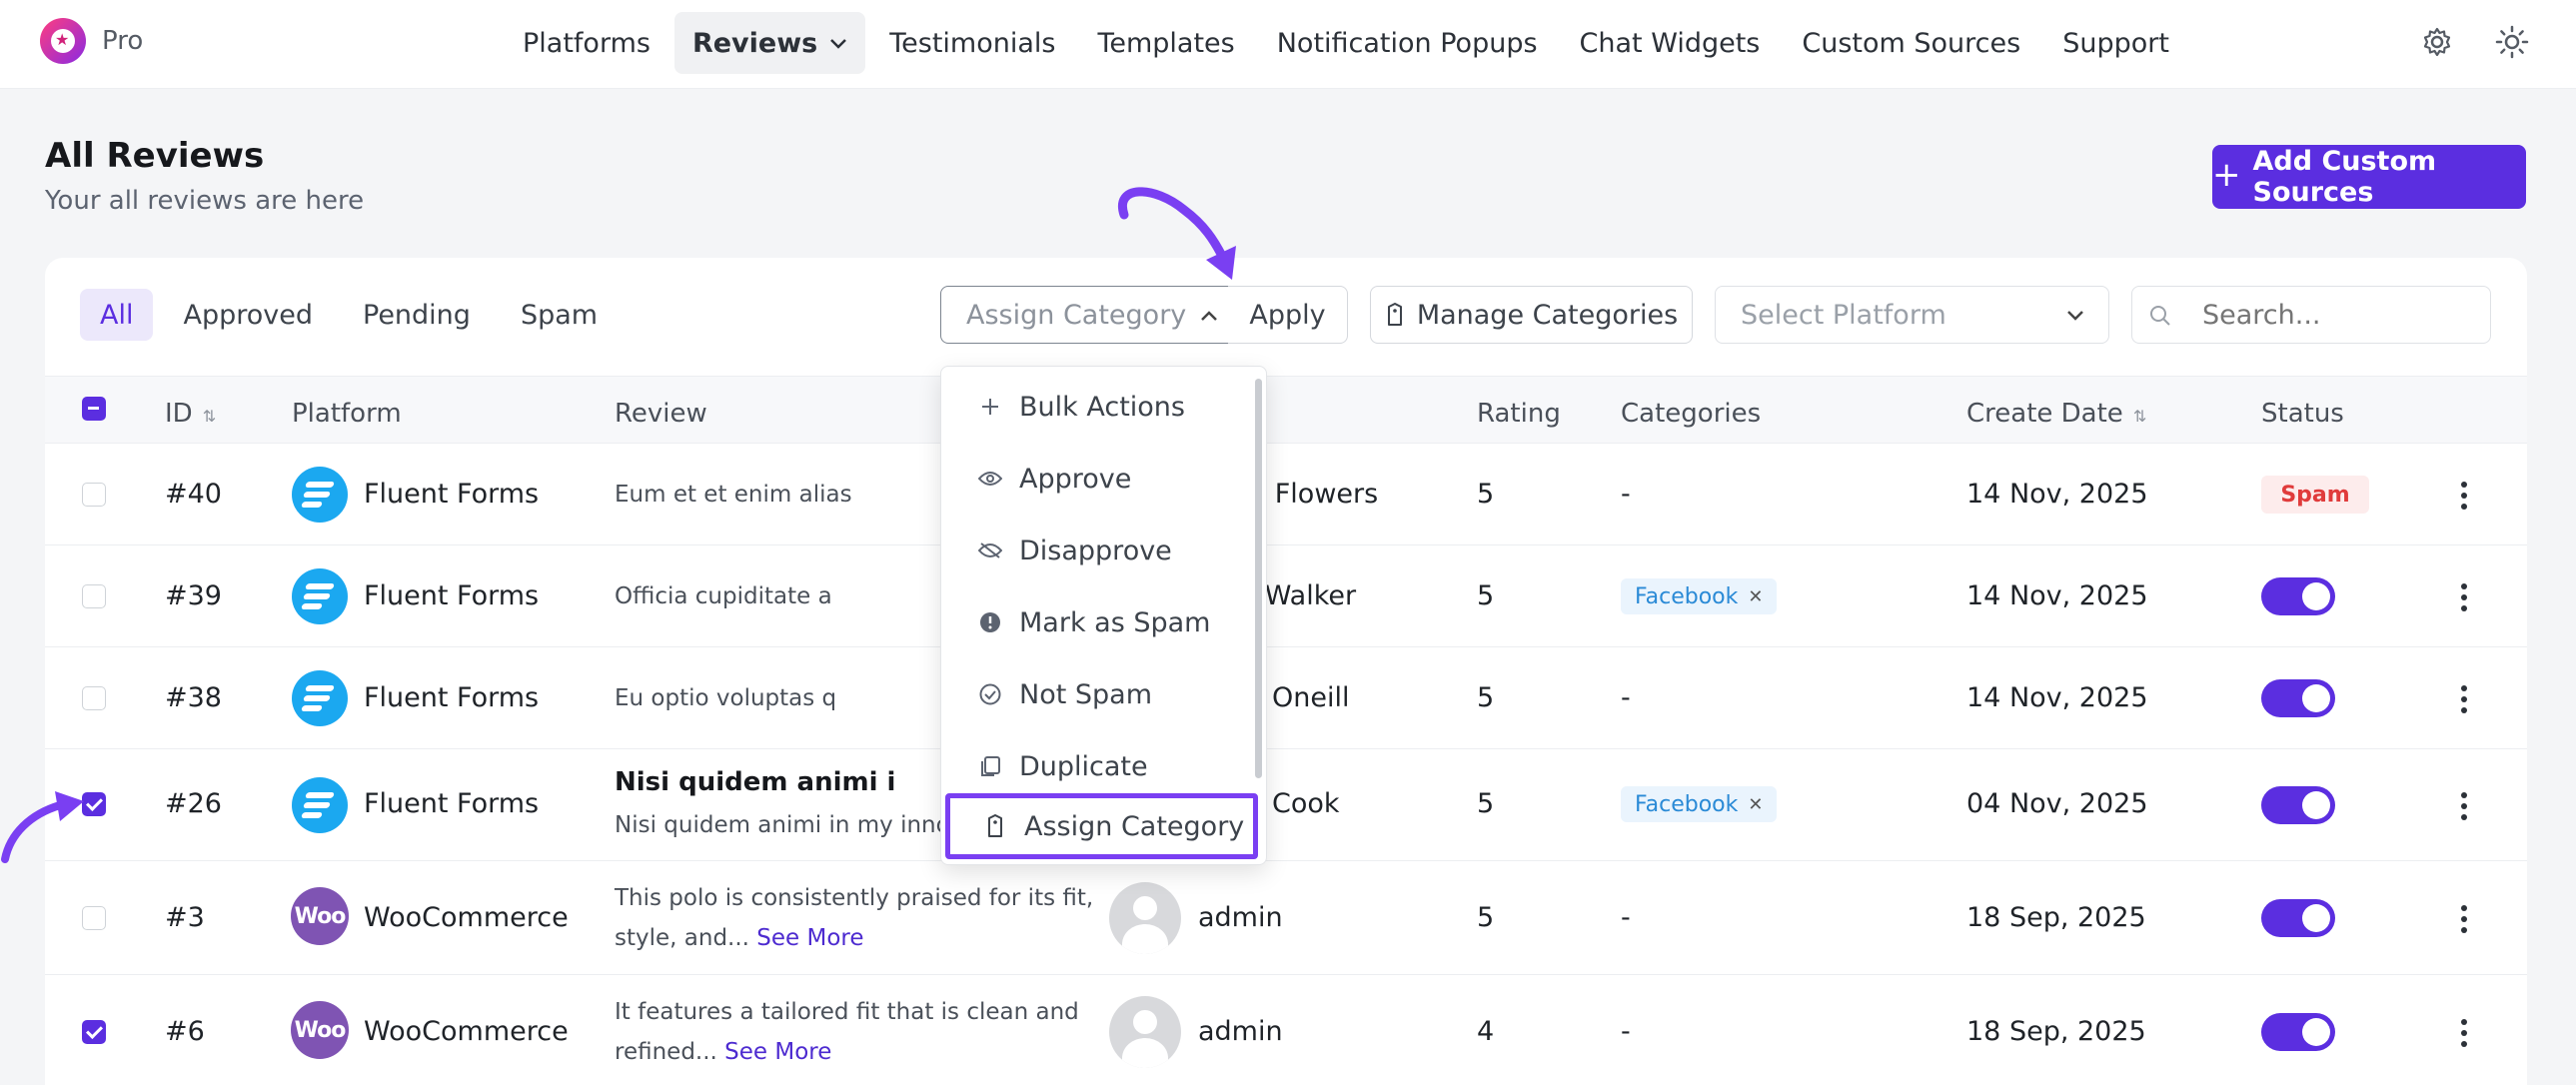 Image resolution: width=2576 pixels, height=1085 pixels. What do you see at coordinates (1115, 622) in the screenshot?
I see `menu-item-label: Mark as Spam` at bounding box center [1115, 622].